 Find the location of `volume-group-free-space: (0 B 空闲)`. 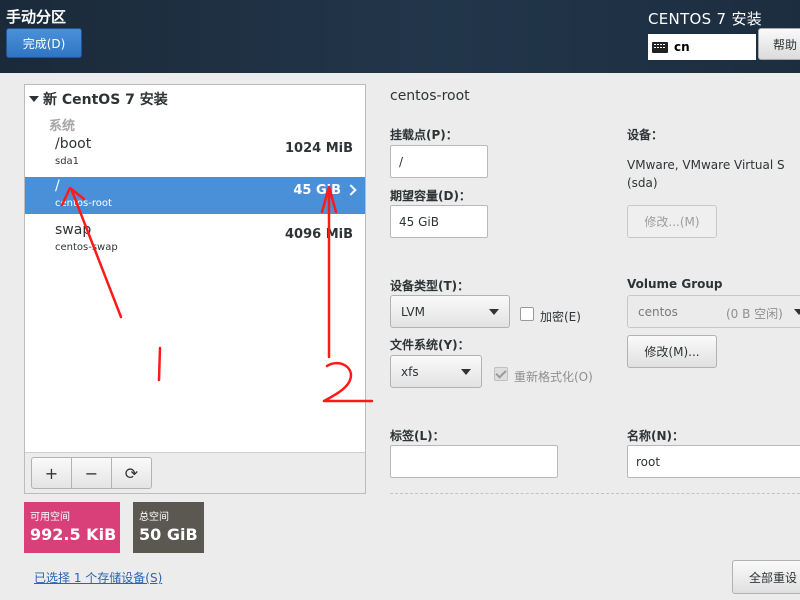

volume-group-free-space: (0 B 空闲) is located at coordinates (754, 314).